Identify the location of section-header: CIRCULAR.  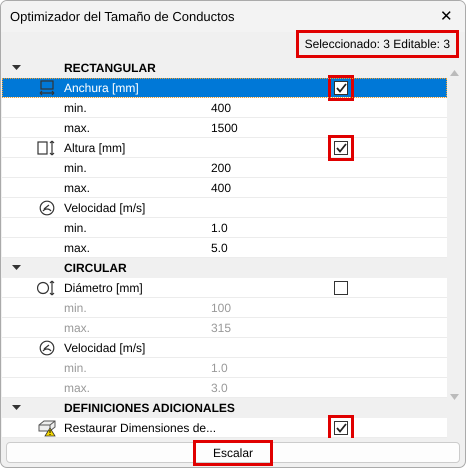
(95, 268).